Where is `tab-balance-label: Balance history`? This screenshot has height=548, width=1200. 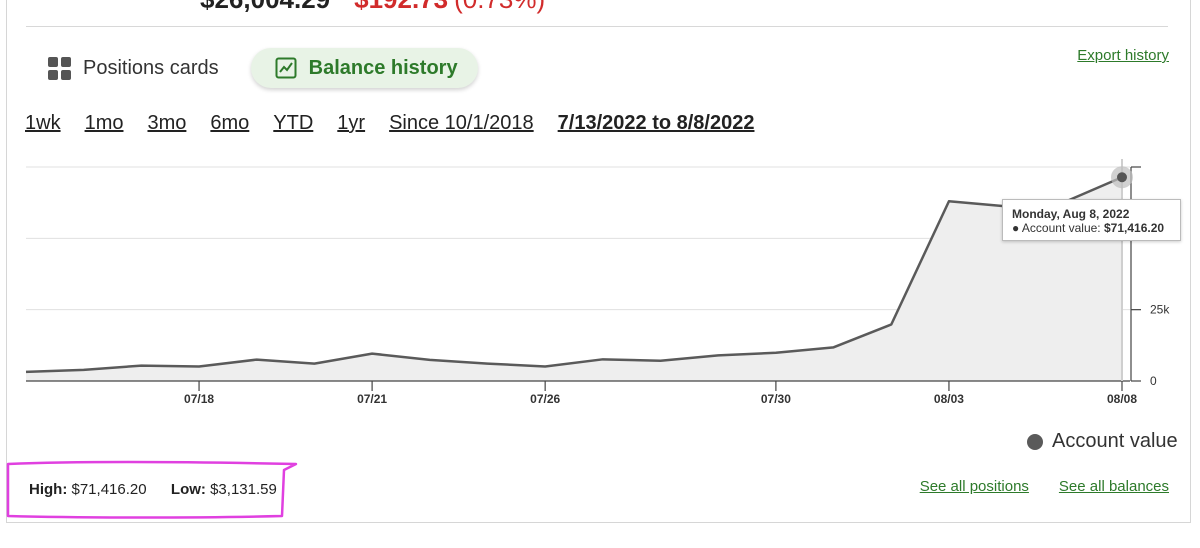
tab-balance-label: Balance history is located at coordinates (383, 67).